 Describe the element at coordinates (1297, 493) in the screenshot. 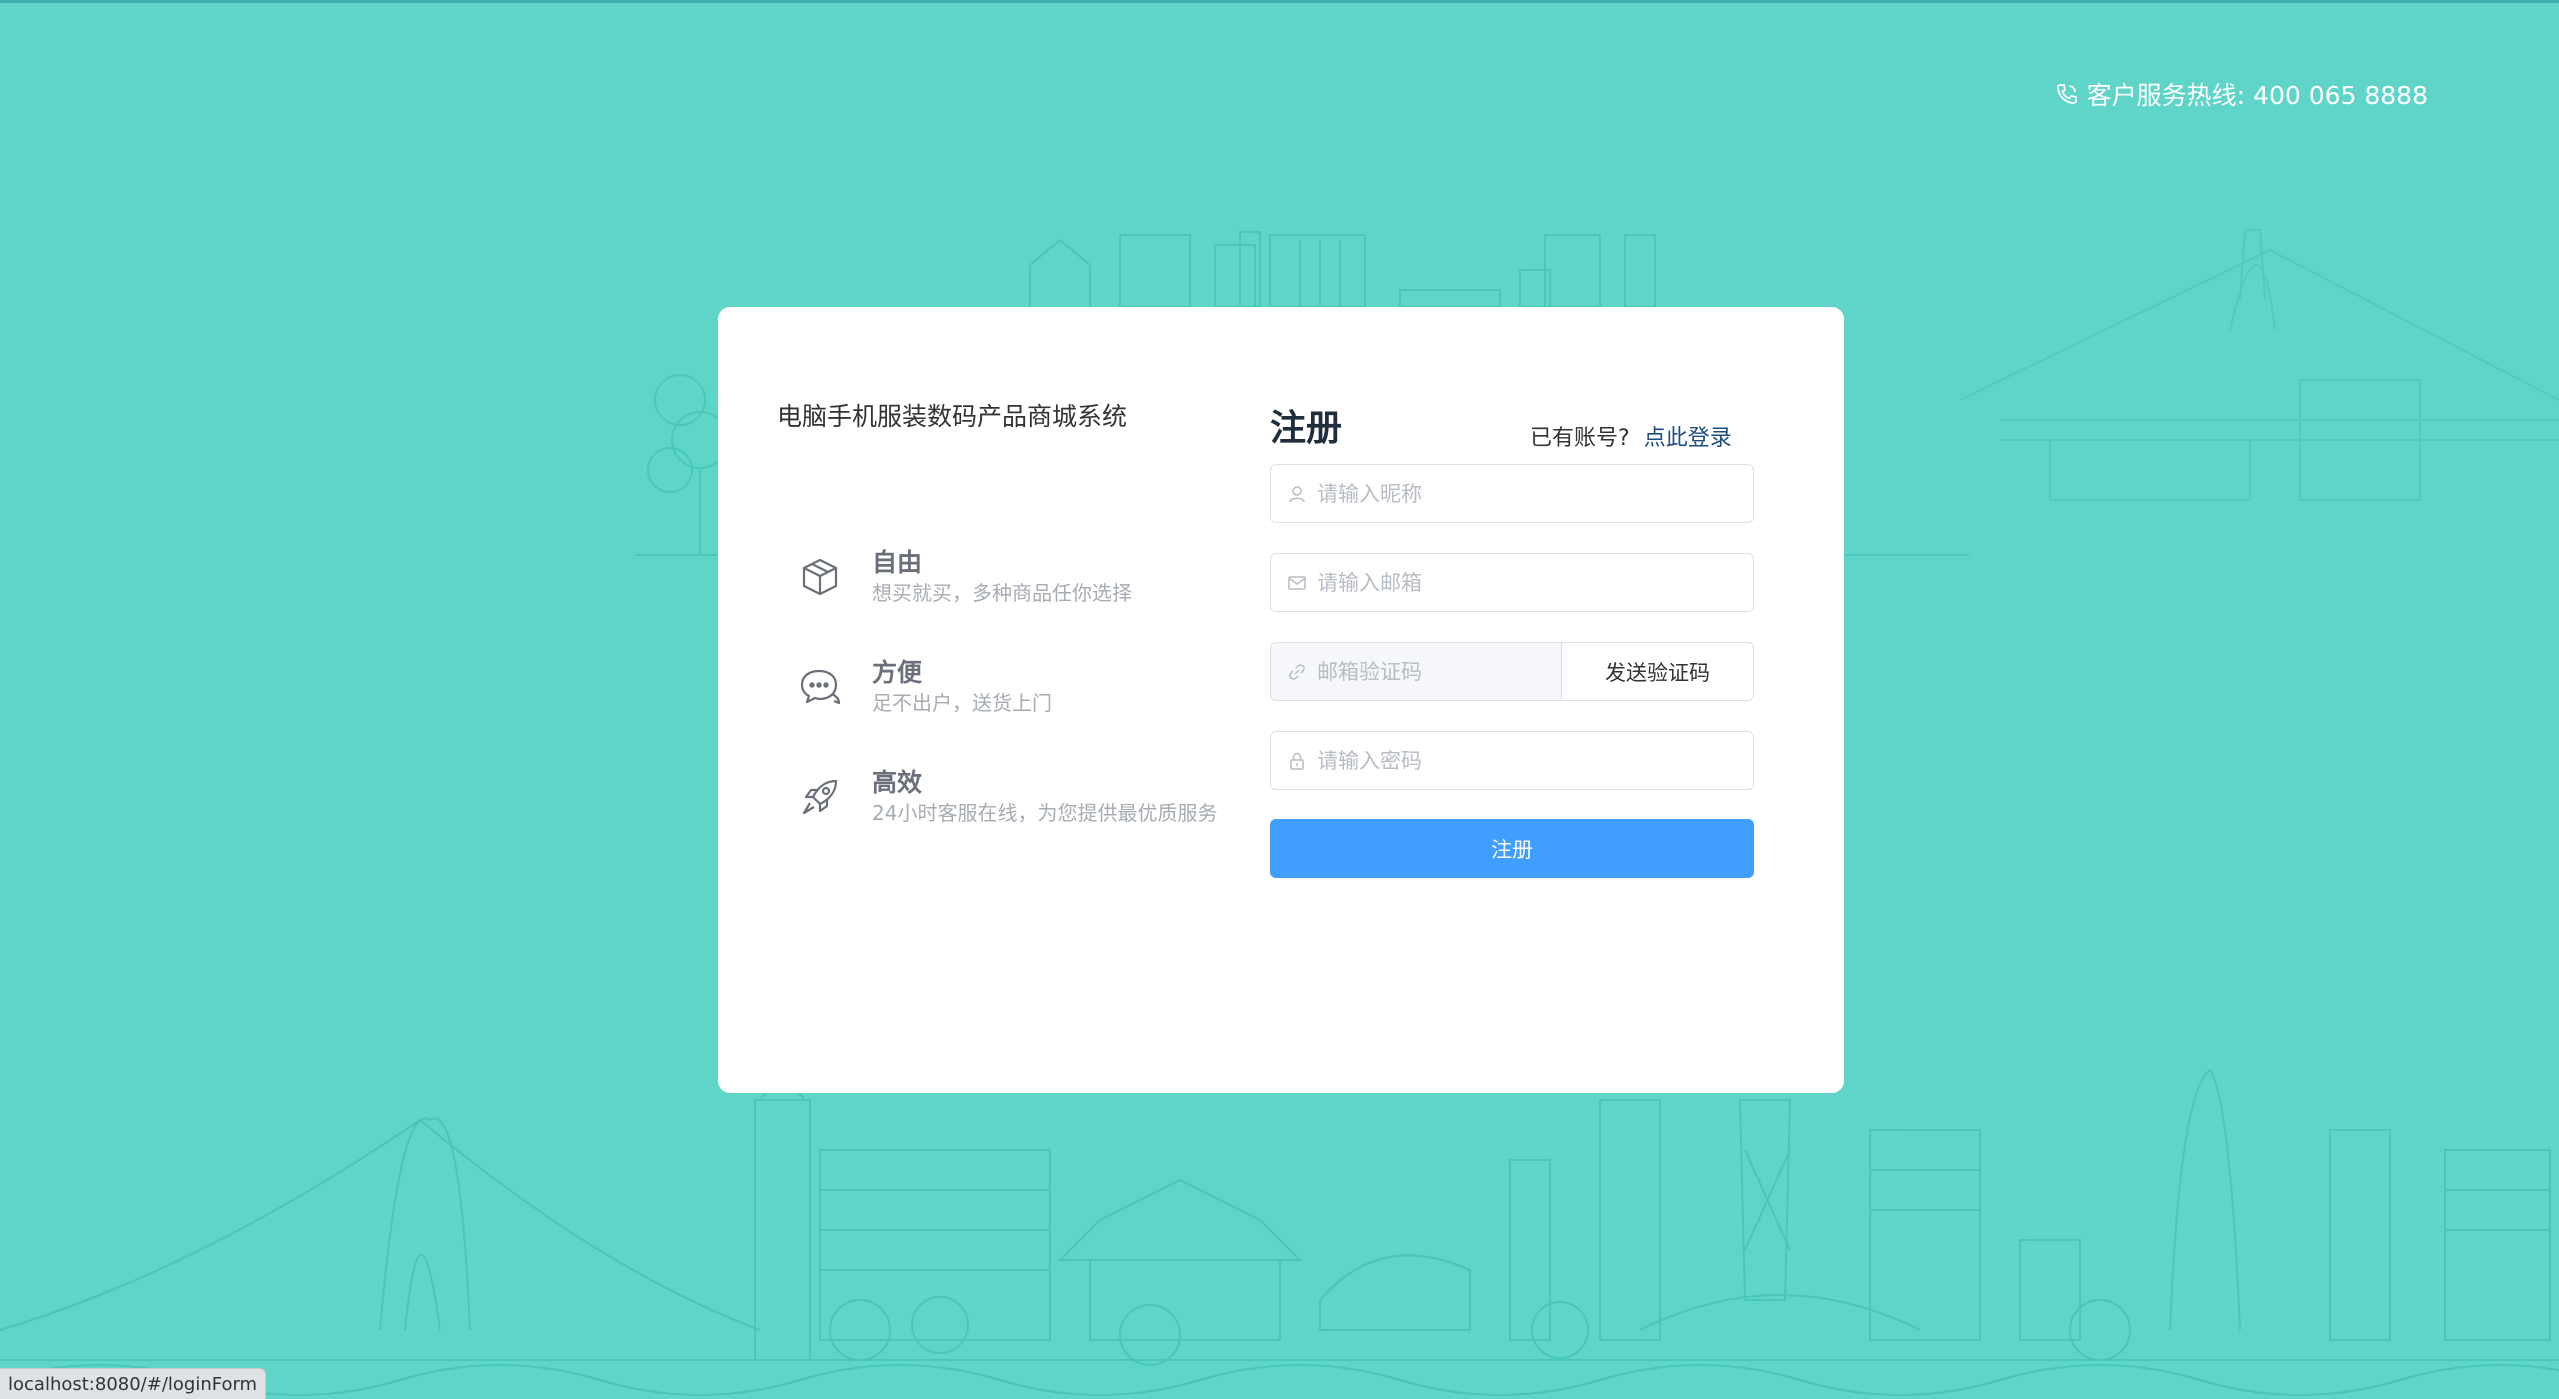

I see `user-icon` at that location.